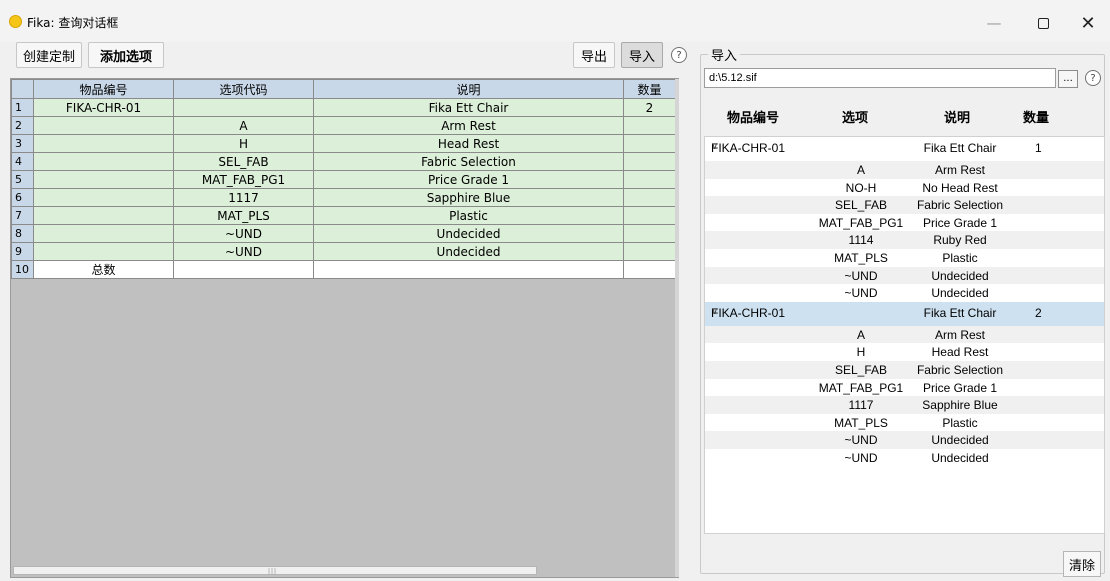  What do you see at coordinates (904, 313) in the screenshot?
I see `tree-group-row: ∨ FIKA-CHR-01 Fika Ett Chair 2` at bounding box center [904, 313].